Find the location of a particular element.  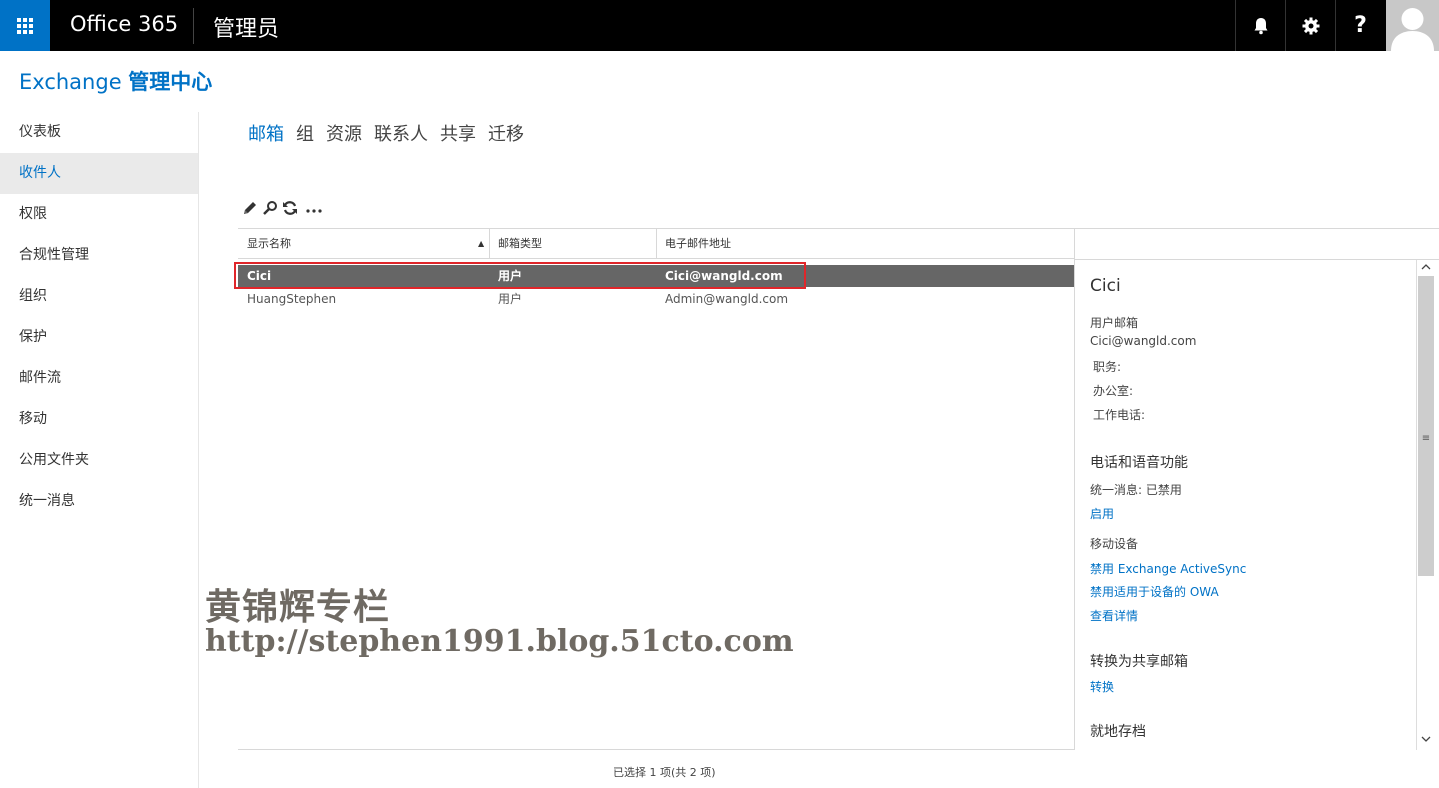

nav-divider is located at coordinates (198, 450).